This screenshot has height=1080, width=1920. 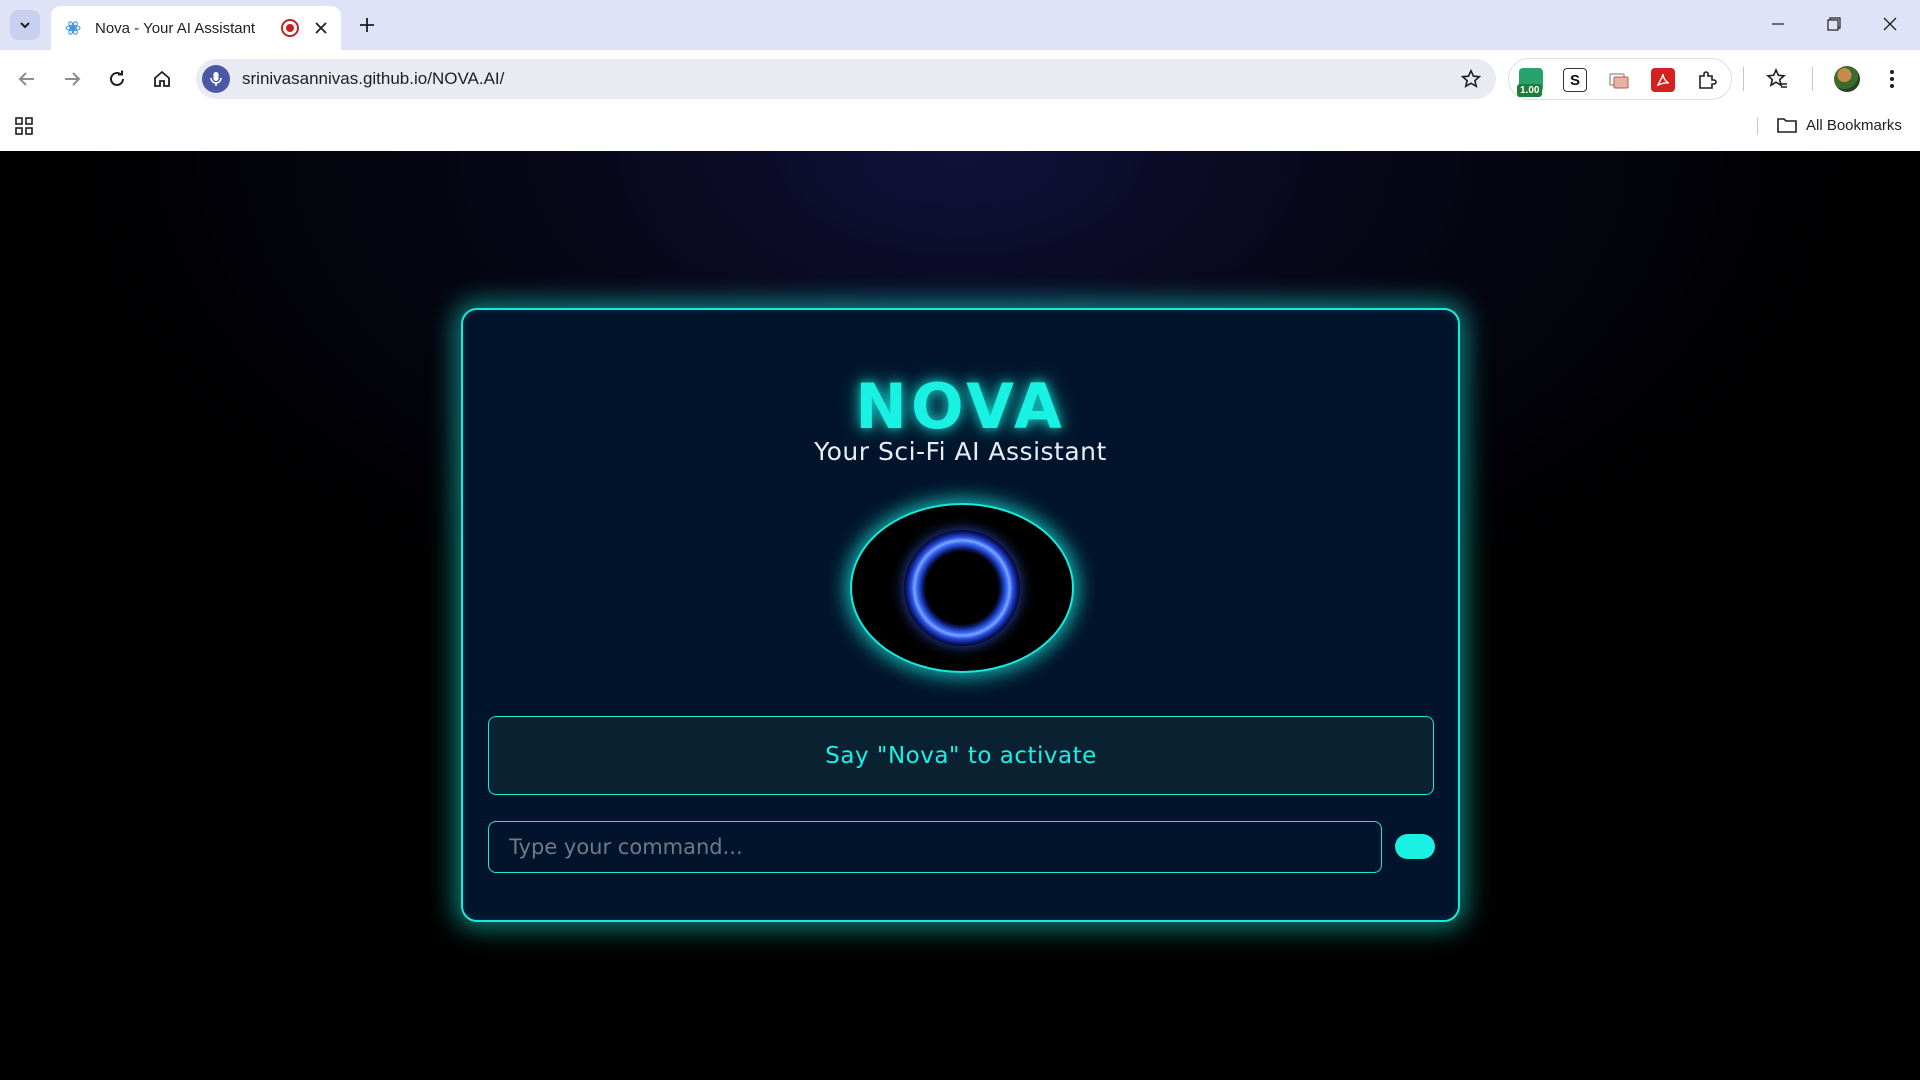 What do you see at coordinates (846, 79) in the screenshot?
I see `address-bar: srinivasannivas.github.io/NOVA.AI/` at bounding box center [846, 79].